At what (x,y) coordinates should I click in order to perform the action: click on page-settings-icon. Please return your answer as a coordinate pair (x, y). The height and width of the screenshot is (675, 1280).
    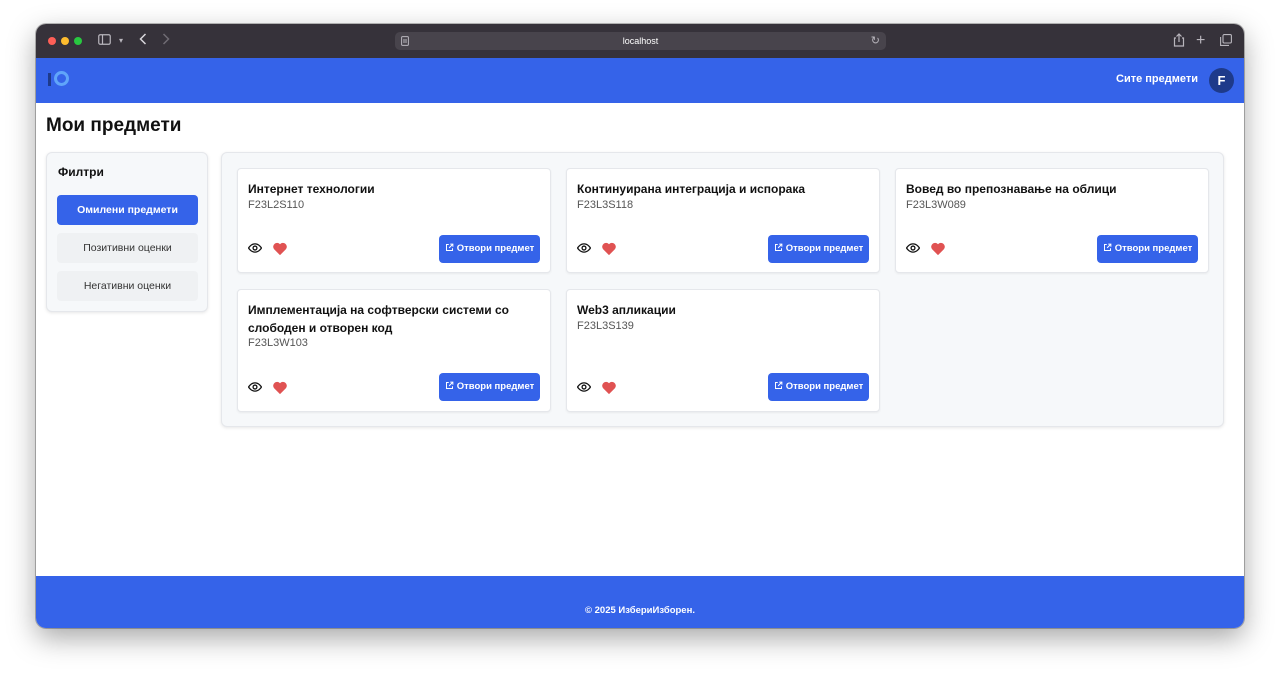
    Looking at the image, I should click on (405, 42).